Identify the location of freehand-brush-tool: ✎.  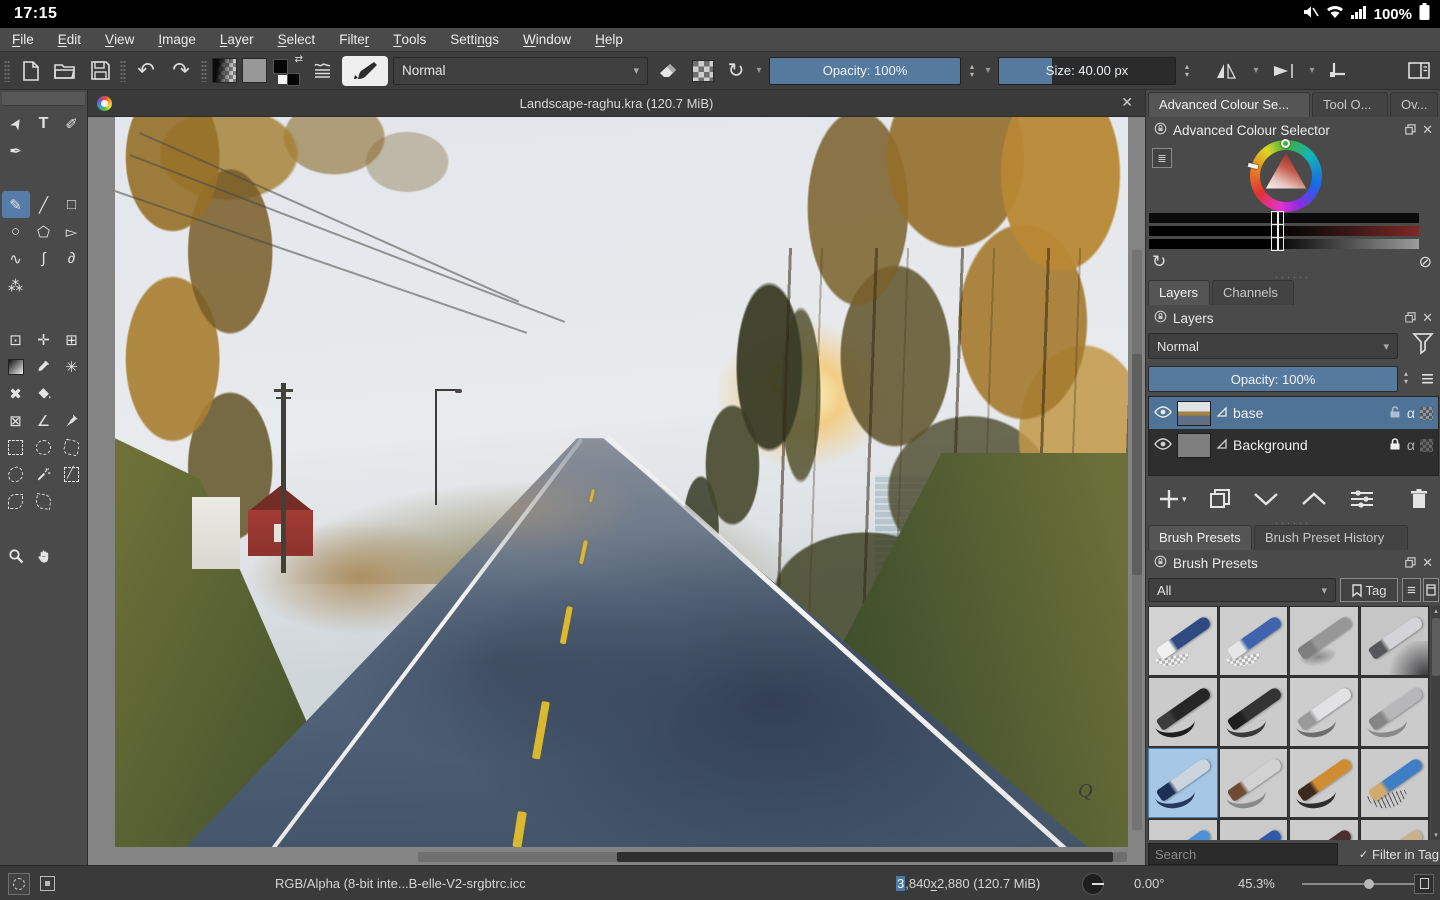
(15, 204).